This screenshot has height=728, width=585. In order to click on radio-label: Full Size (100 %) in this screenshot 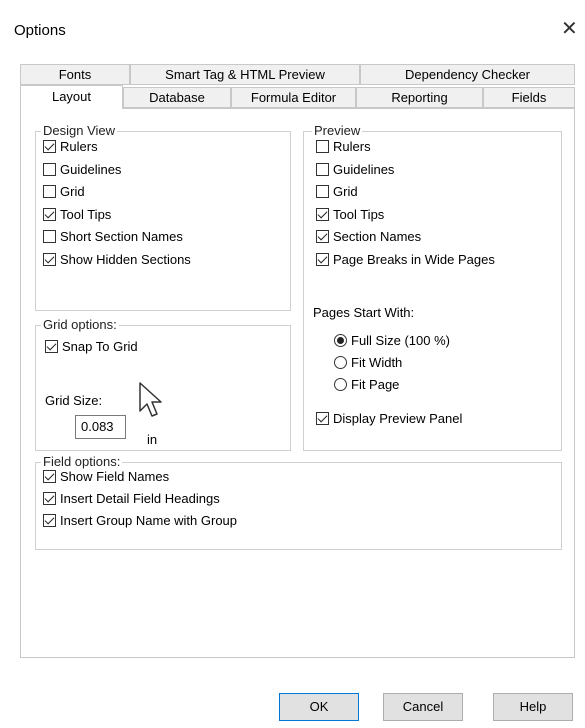, I will do `click(400, 340)`.